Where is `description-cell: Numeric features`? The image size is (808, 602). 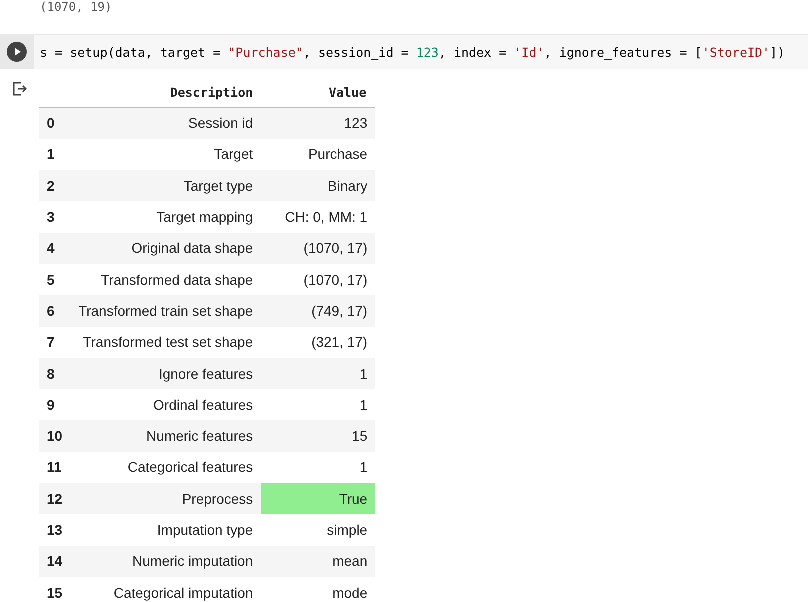 description-cell: Numeric features is located at coordinates (166, 436).